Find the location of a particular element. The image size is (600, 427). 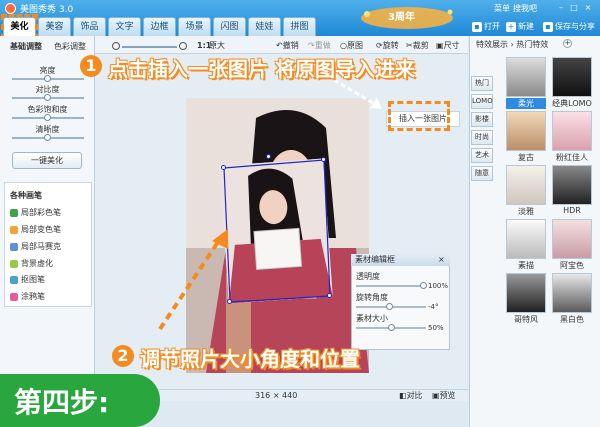

effect-black-white is located at coordinates (572, 293).